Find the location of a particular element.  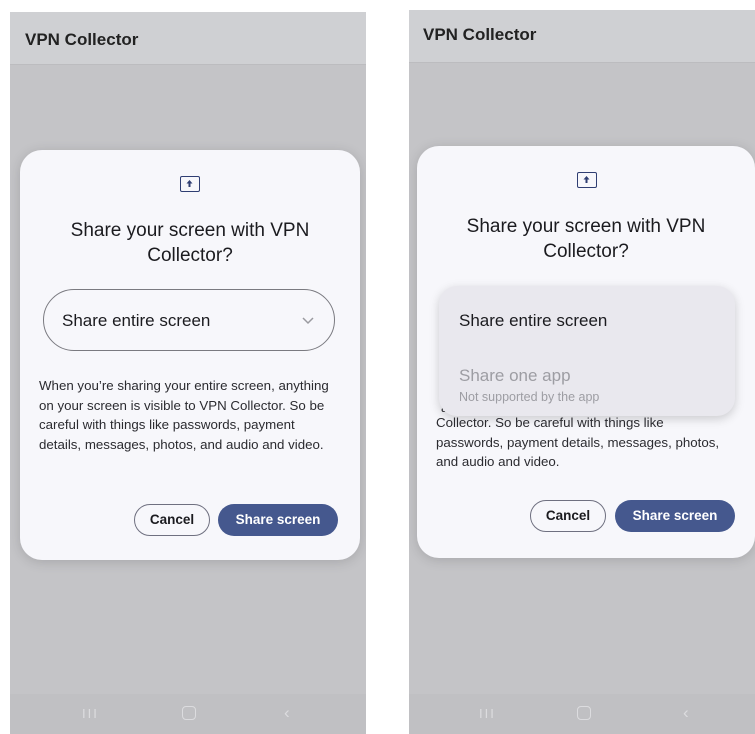

share-mode-dropdown: Share entire screen is located at coordinates (189, 320).